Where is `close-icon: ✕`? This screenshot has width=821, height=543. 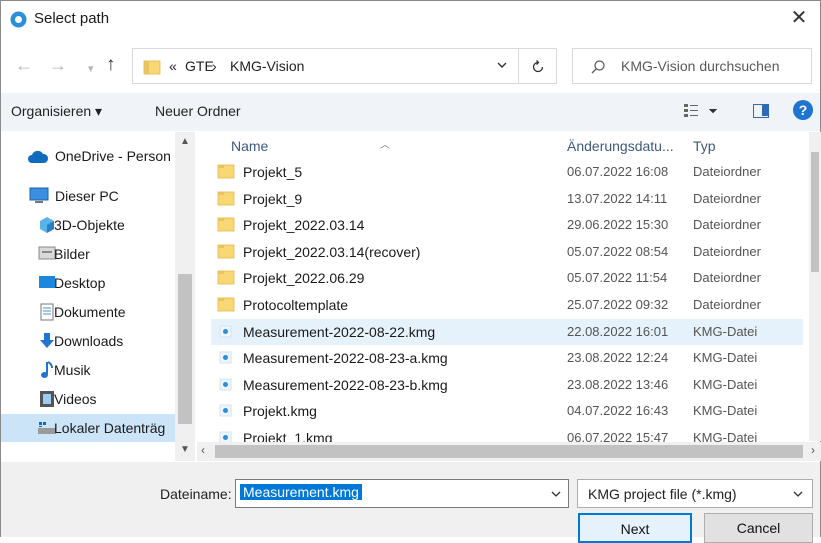 close-icon: ✕ is located at coordinates (799, 18).